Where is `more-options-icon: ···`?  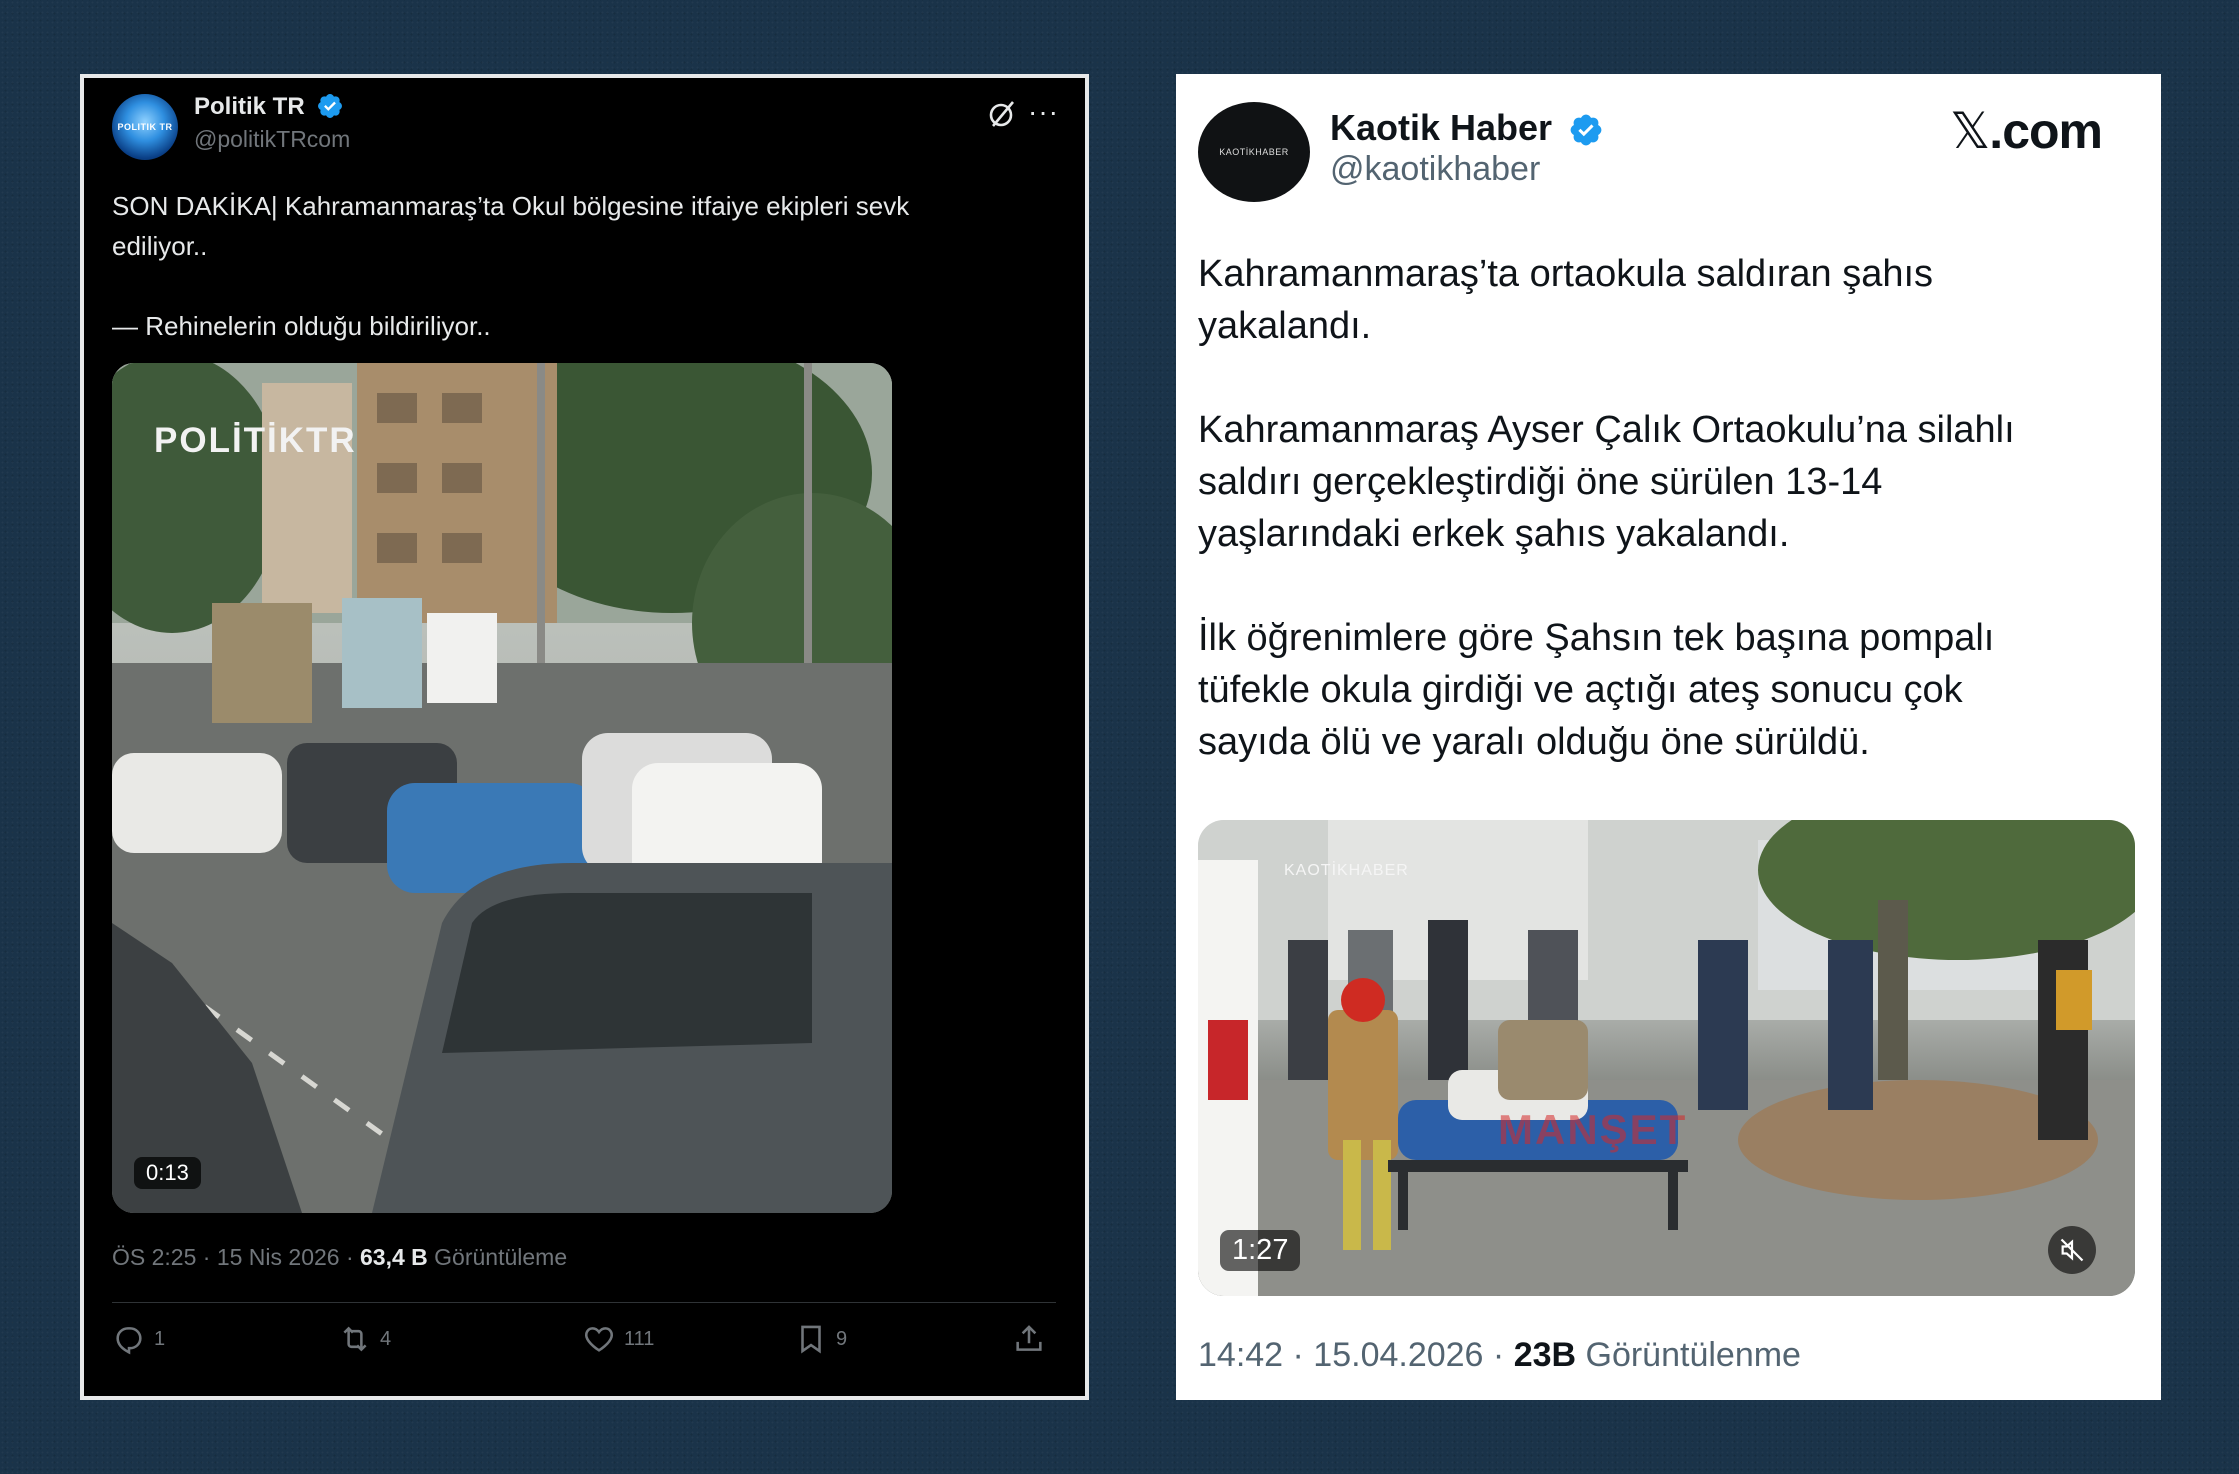 more-options-icon: ··· is located at coordinates (1043, 112).